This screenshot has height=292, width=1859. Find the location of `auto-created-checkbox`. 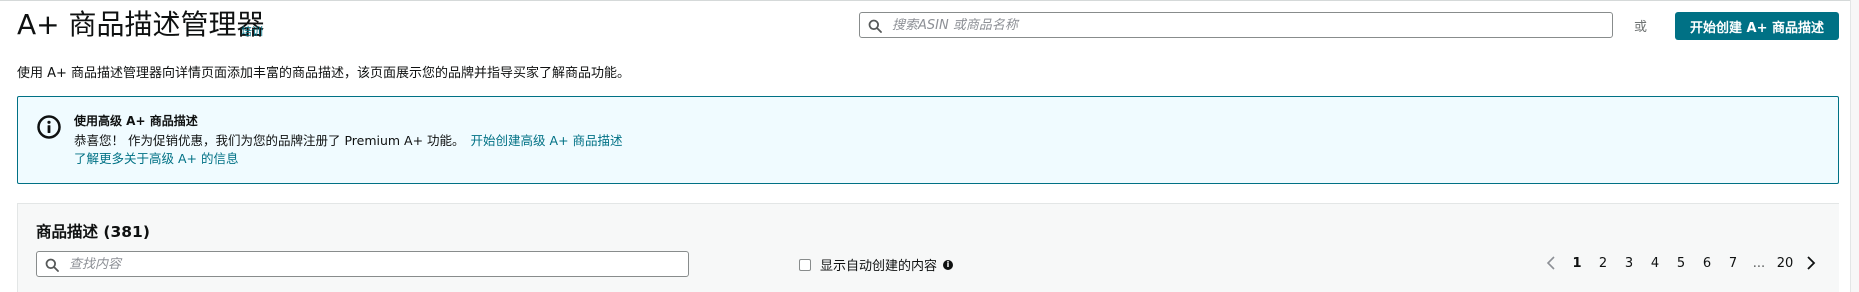

auto-created-checkbox is located at coordinates (805, 264).